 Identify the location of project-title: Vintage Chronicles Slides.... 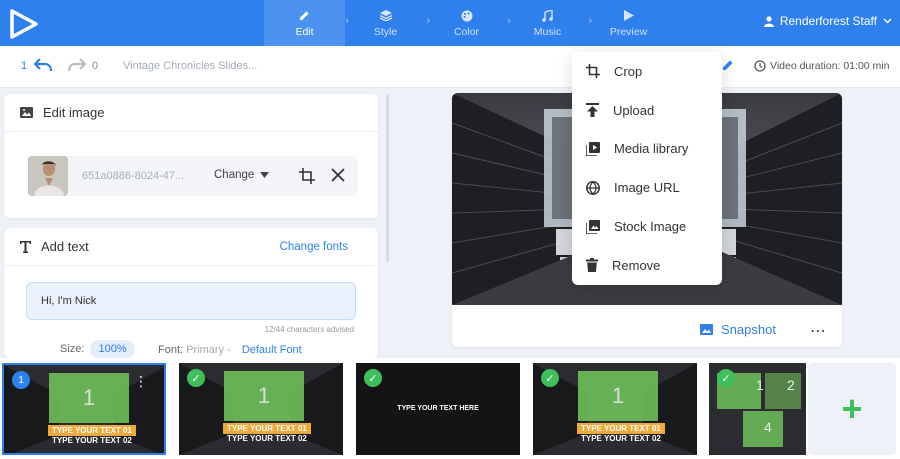
(190, 66).